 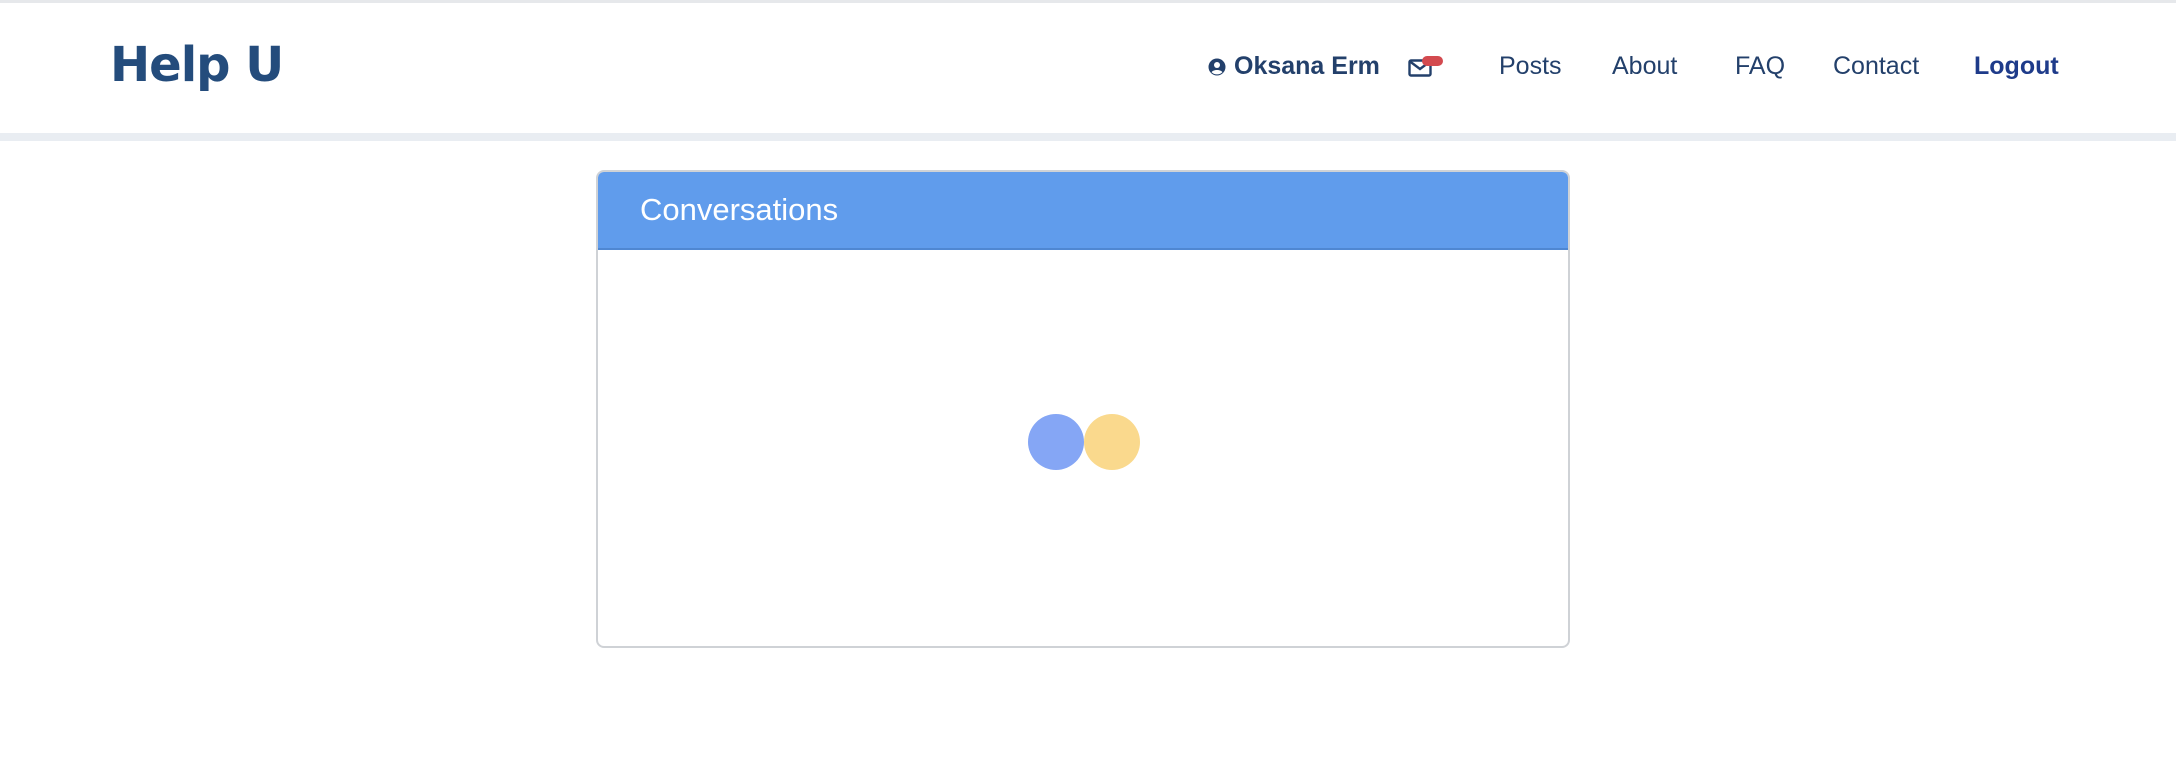 I want to click on user-profile-link: Oksana Erm, so click(x=1294, y=66).